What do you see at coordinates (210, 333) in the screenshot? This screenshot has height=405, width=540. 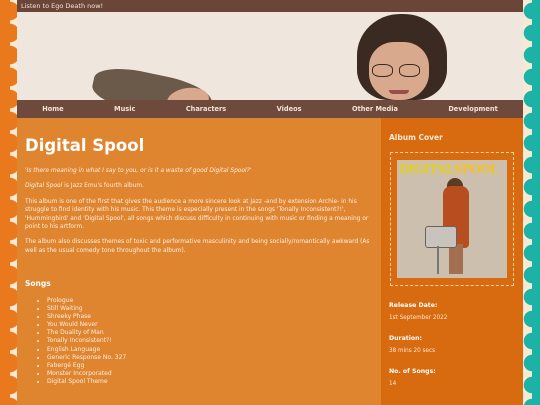 I see `song-item: The Duality of Man` at bounding box center [210, 333].